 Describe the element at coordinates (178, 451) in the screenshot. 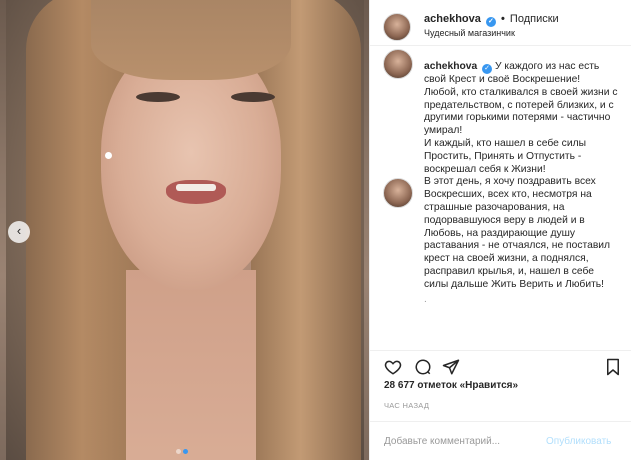

I see `carousel-dot` at that location.